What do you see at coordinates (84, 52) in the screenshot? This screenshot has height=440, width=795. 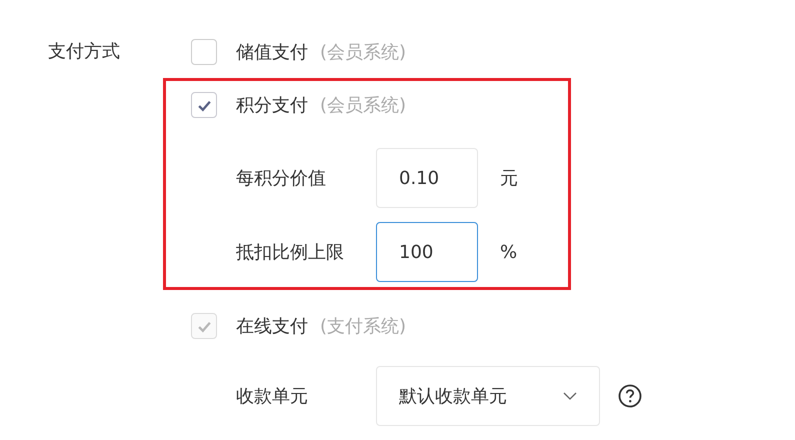 I see `field-label: 支付方式` at bounding box center [84, 52].